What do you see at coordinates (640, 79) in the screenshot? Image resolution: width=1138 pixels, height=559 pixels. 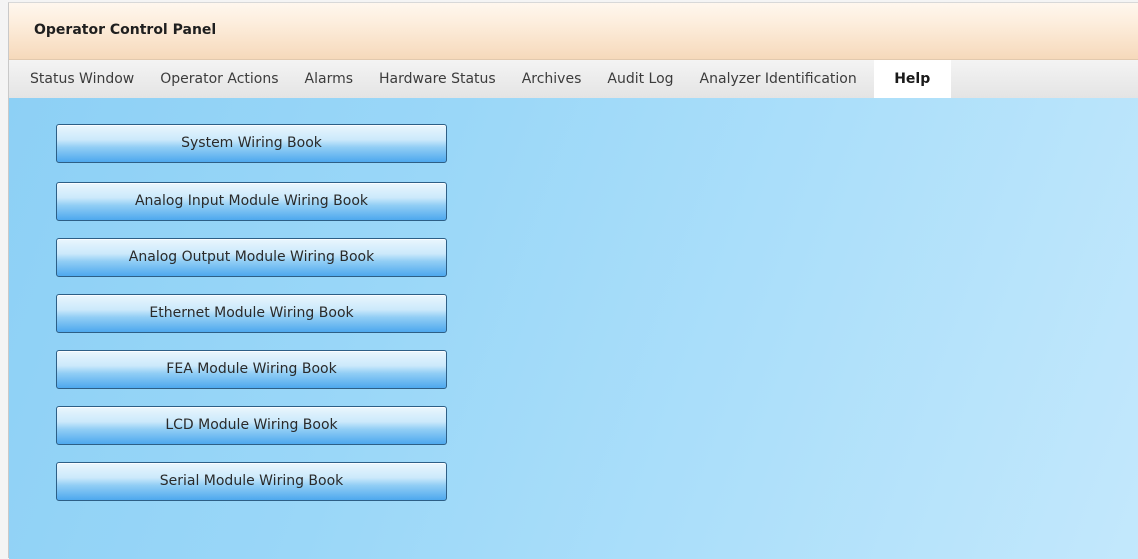 I see `tab-audit-log: Audit Log` at bounding box center [640, 79].